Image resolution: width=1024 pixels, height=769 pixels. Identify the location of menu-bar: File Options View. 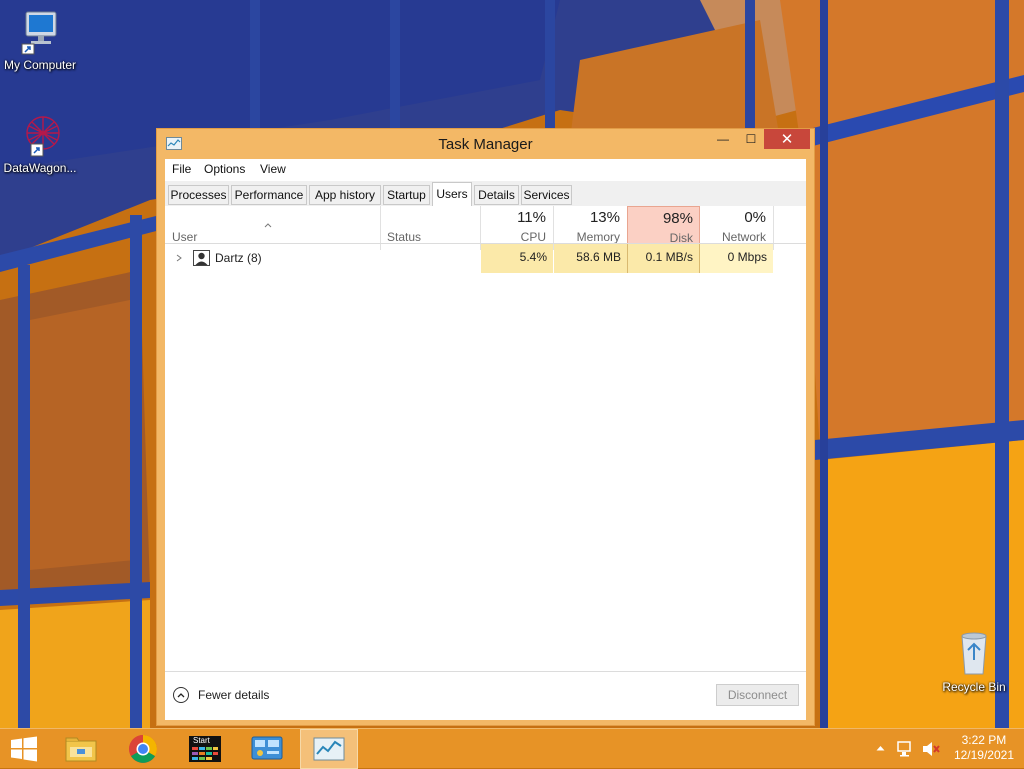
(485, 170).